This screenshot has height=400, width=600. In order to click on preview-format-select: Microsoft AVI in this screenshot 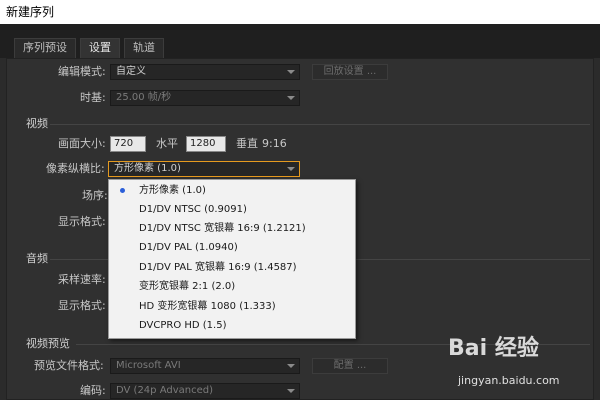, I will do `click(205, 366)`.